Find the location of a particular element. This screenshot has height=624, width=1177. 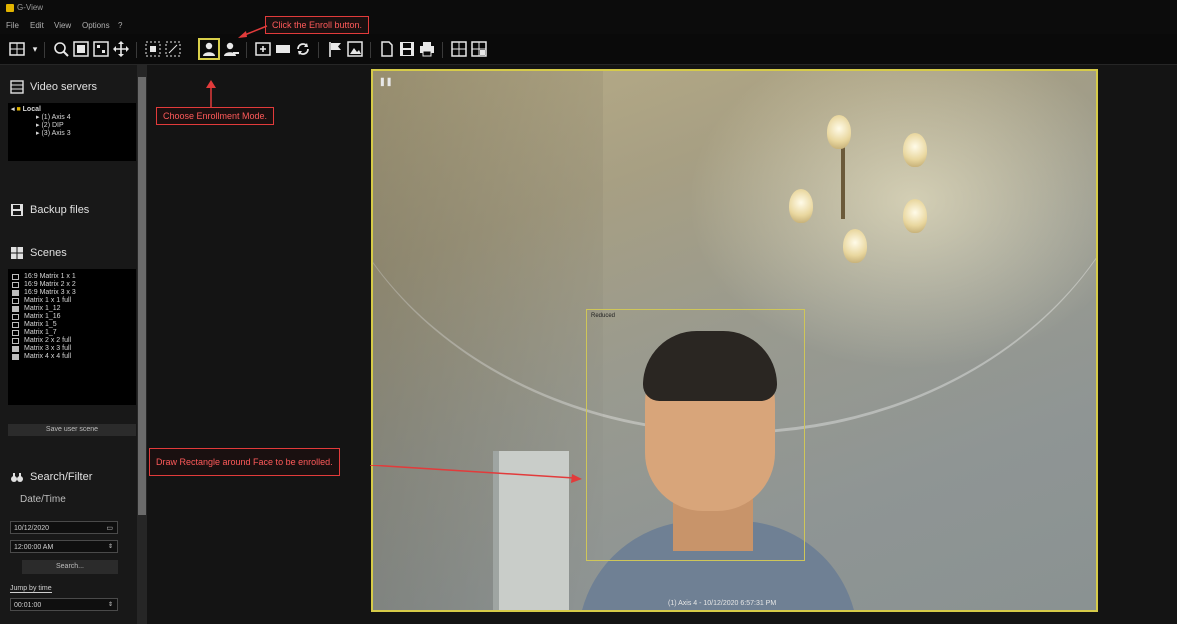

scenes-title: Scenes is located at coordinates (48, 252).